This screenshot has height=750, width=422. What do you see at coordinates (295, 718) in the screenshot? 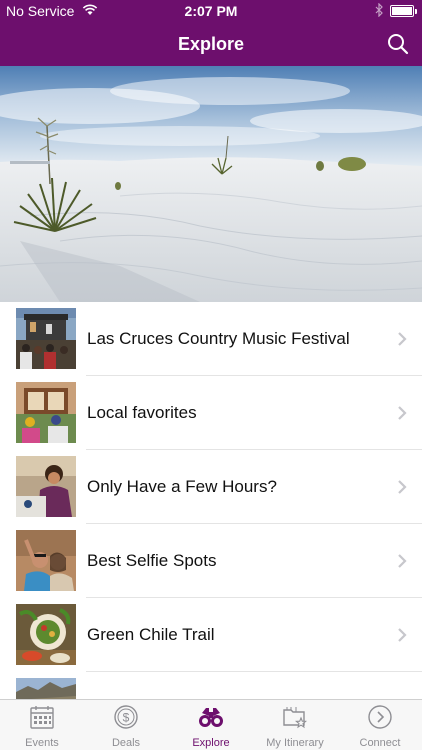
I see `folder-star-icon` at bounding box center [295, 718].